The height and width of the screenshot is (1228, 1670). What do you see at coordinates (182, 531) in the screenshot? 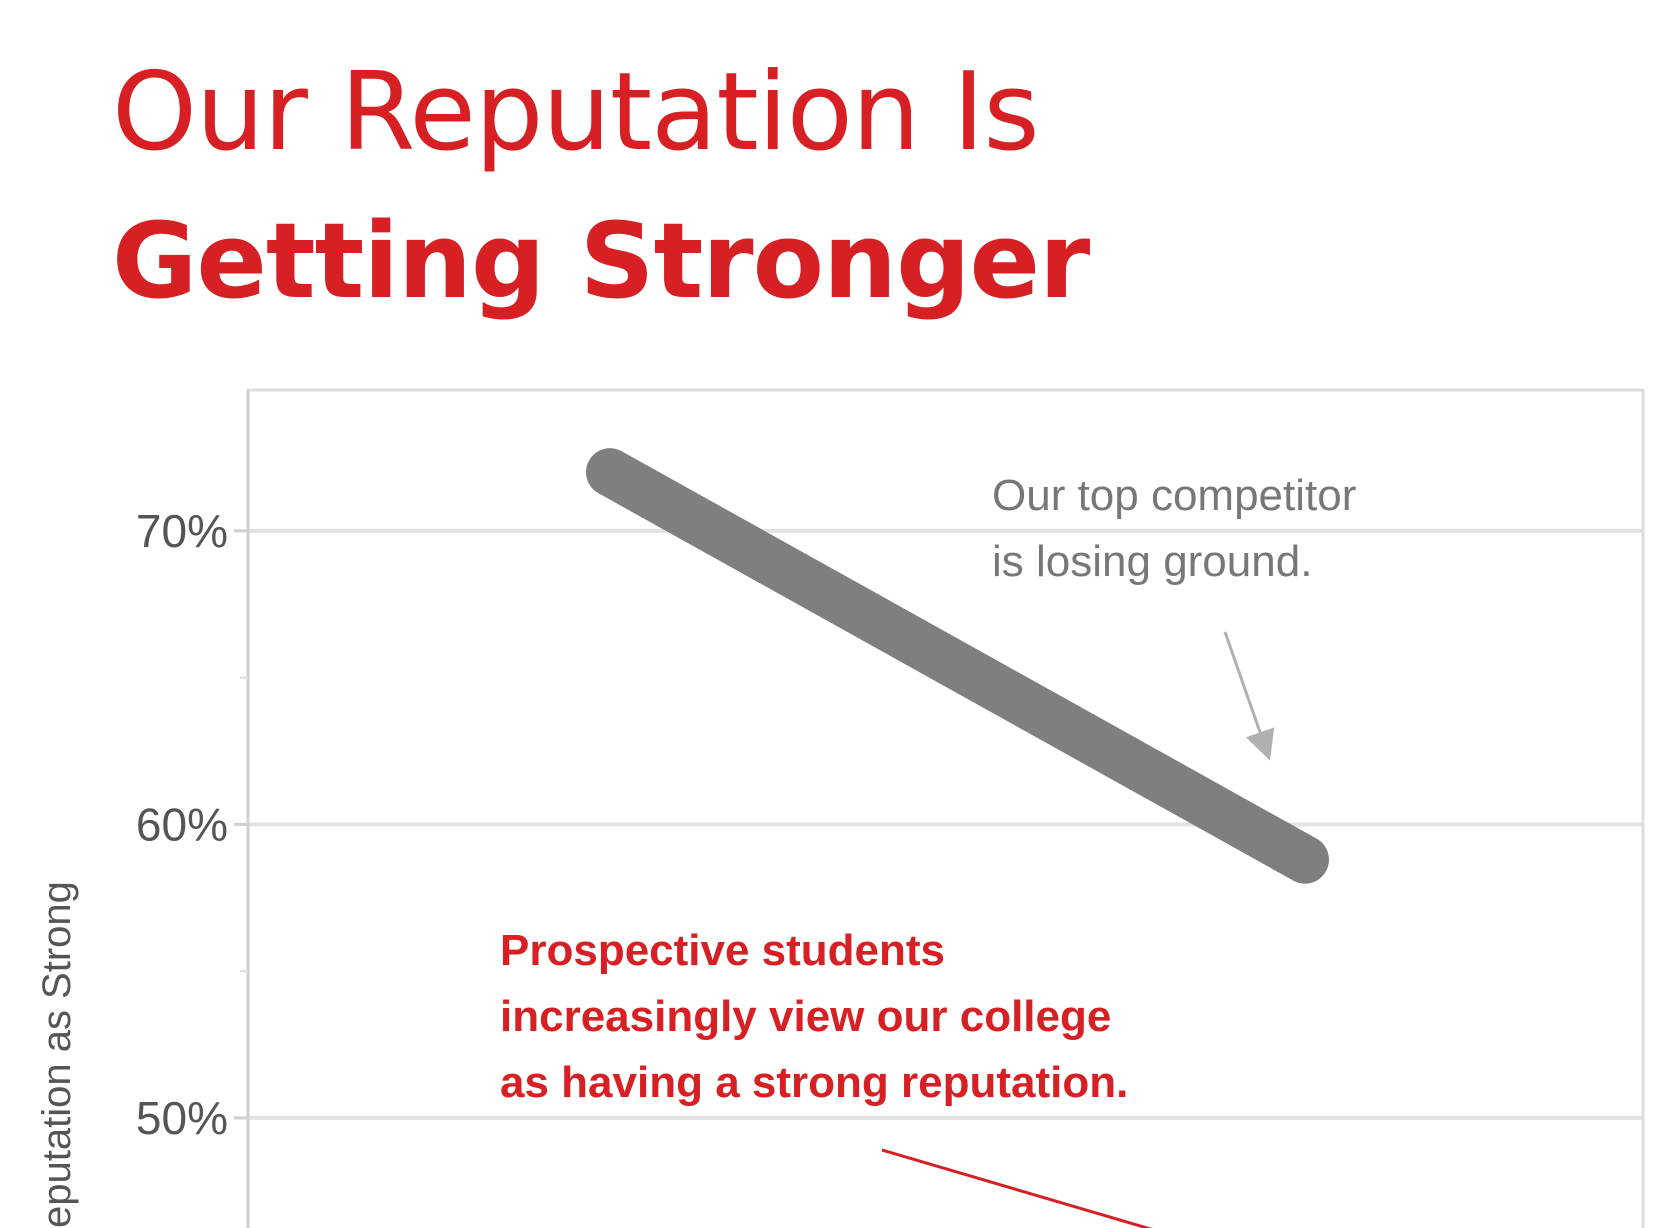
I see `y-tick-label-70: 70%` at bounding box center [182, 531].